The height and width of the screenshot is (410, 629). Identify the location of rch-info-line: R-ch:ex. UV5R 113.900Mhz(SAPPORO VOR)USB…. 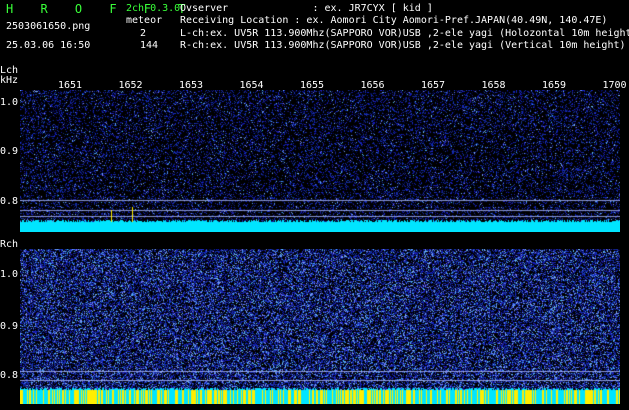
(403, 45).